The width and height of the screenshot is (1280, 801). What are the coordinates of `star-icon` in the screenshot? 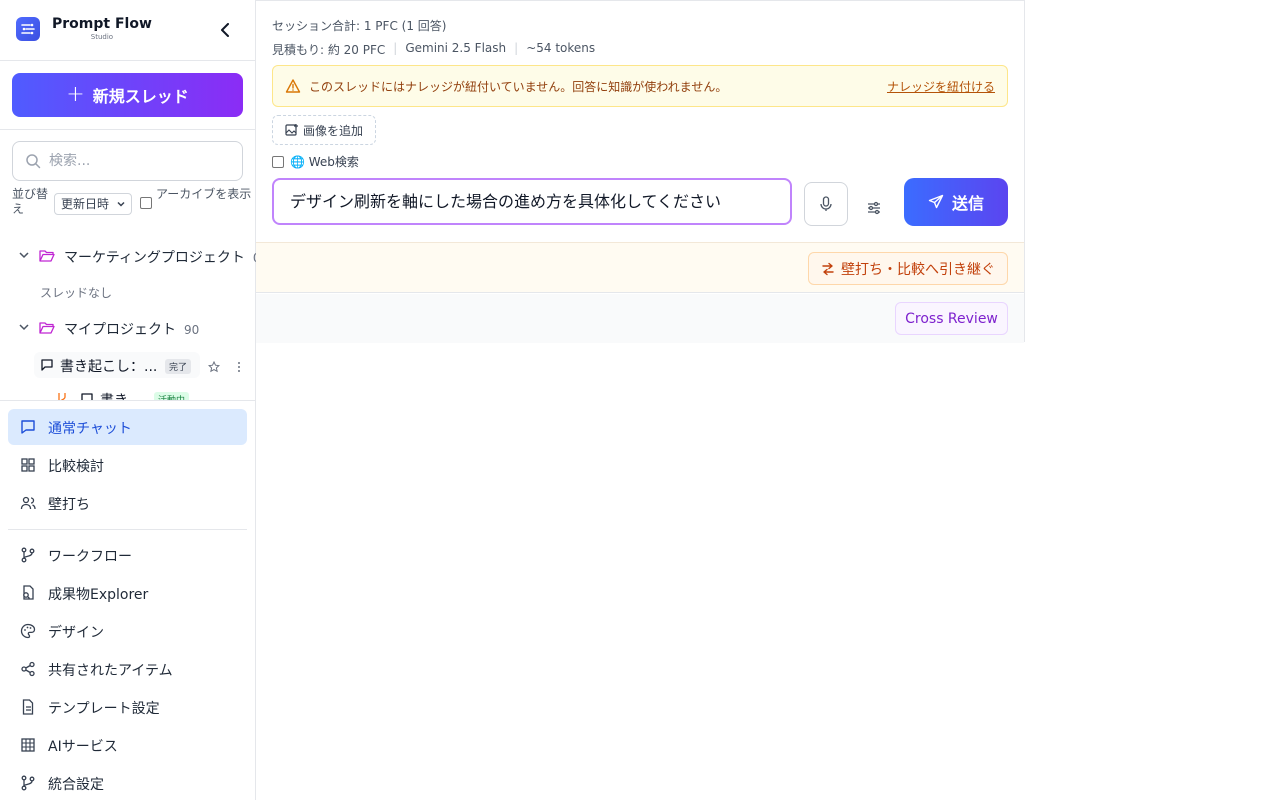 It's located at (214, 366).